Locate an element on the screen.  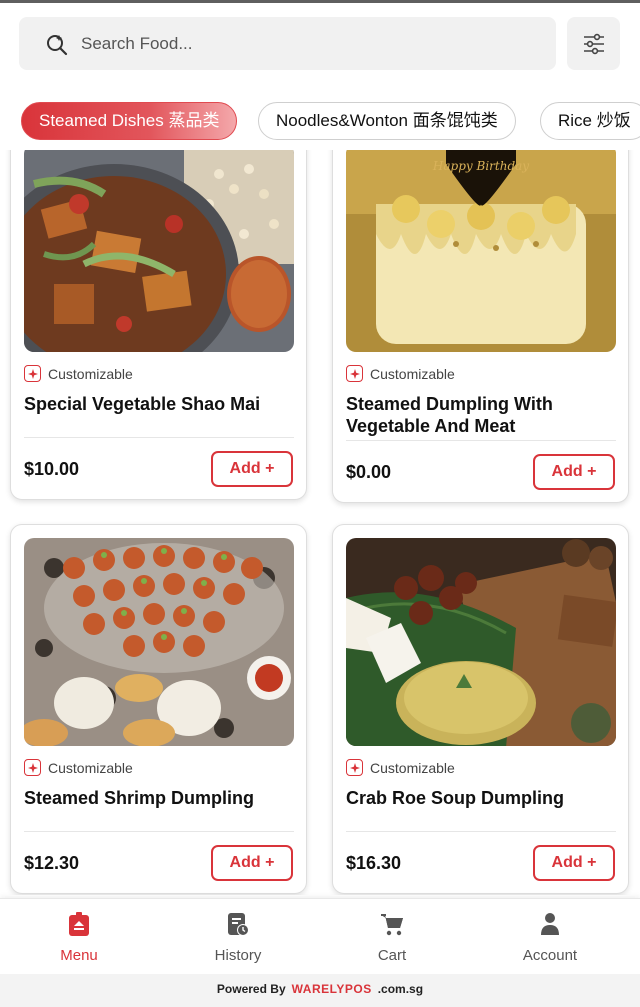
product-name: Crab Roe Soup Dumpling is located at coordinates (455, 798).